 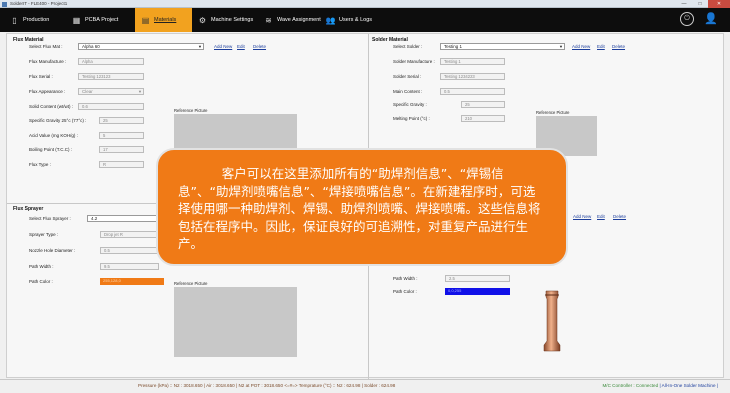 I want to click on flux-serial-field: Testing 123123, so click(x=111, y=76).